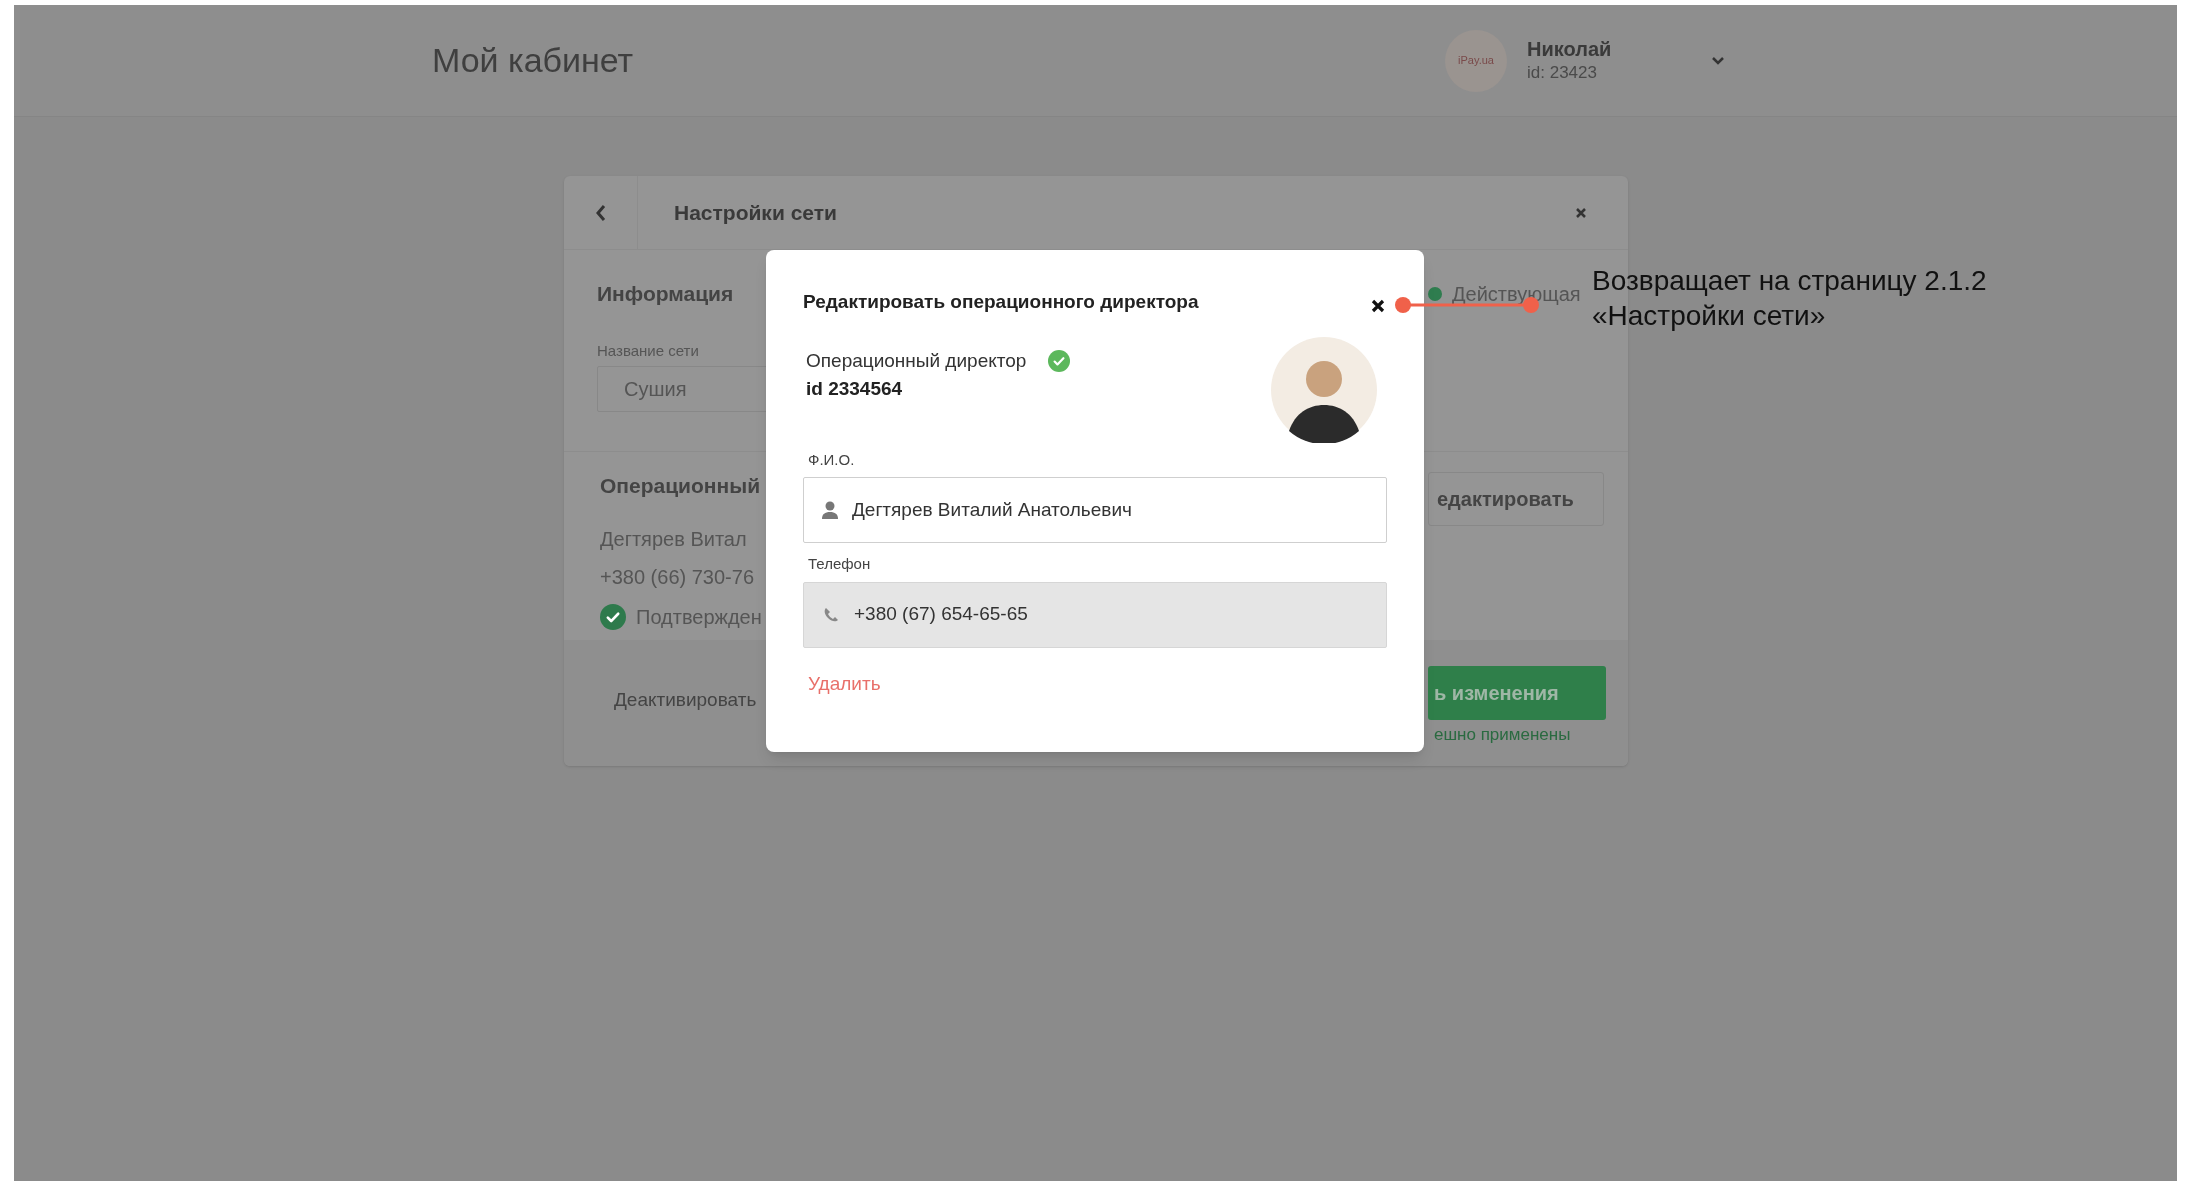  What do you see at coordinates (665, 294) in the screenshot?
I see `section-heading: Информация` at bounding box center [665, 294].